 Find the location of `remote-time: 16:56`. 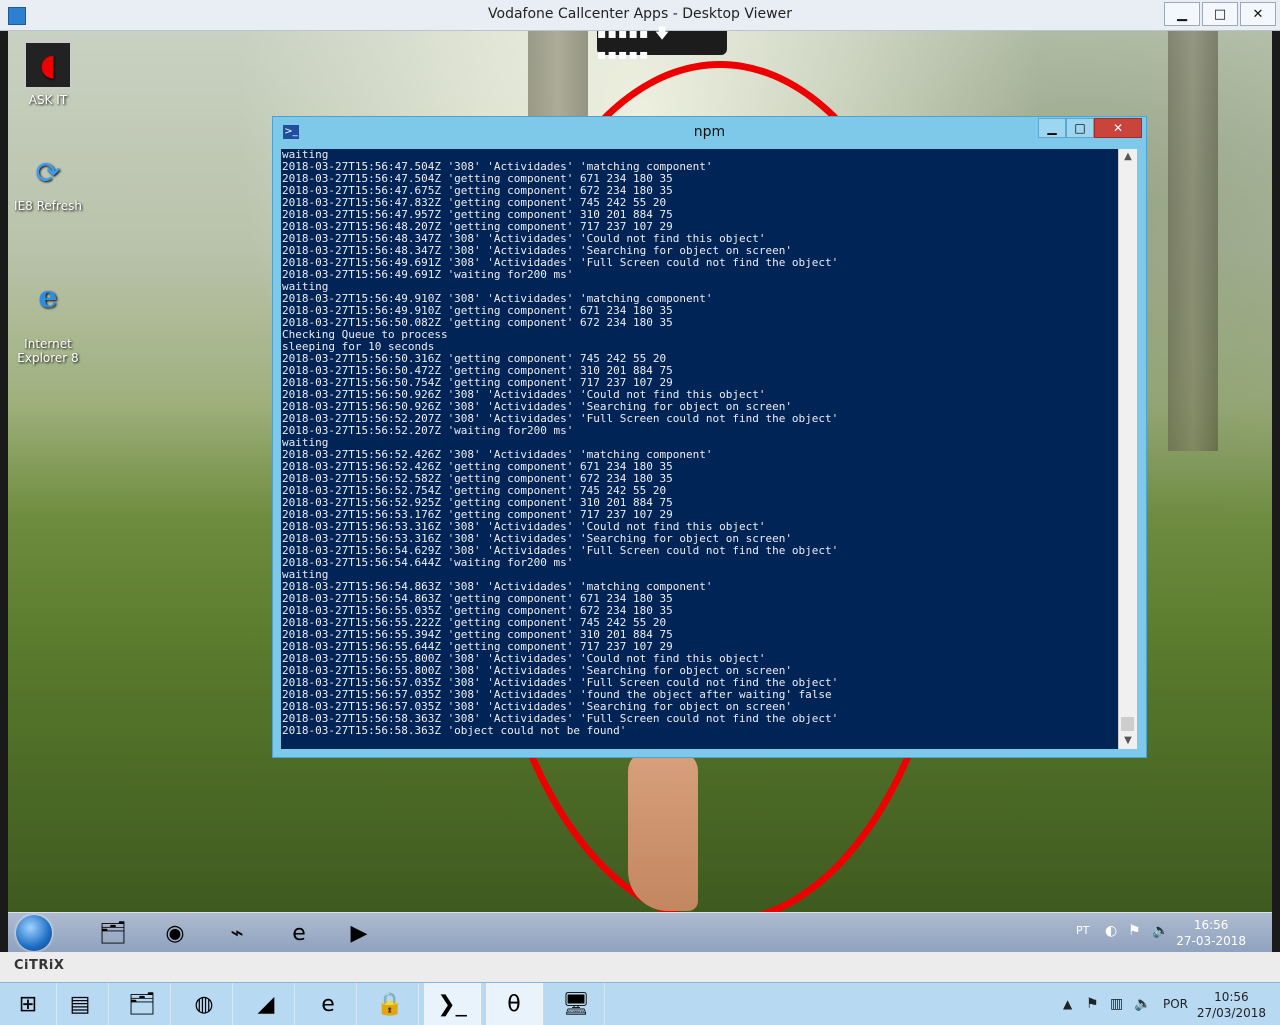

remote-time: 16:56 is located at coordinates (1211, 925).